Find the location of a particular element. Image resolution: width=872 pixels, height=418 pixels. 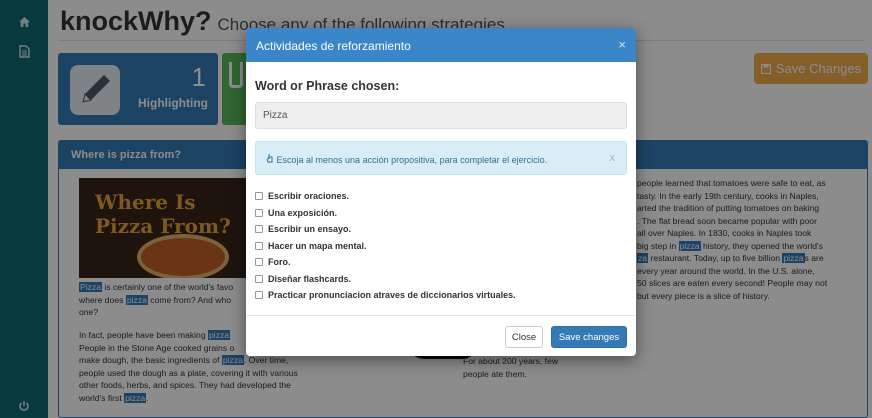

modal-footer: Close Save changes is located at coordinates (441, 335).